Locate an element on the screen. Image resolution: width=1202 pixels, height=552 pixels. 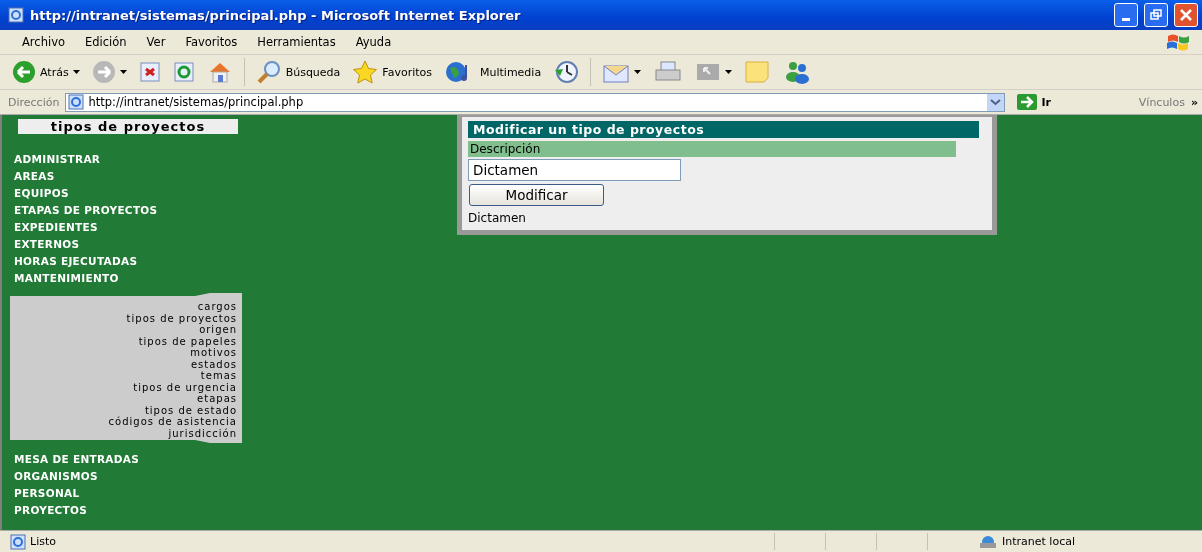
submenu-link: tipos de proyectos is located at coordinates (181, 318).